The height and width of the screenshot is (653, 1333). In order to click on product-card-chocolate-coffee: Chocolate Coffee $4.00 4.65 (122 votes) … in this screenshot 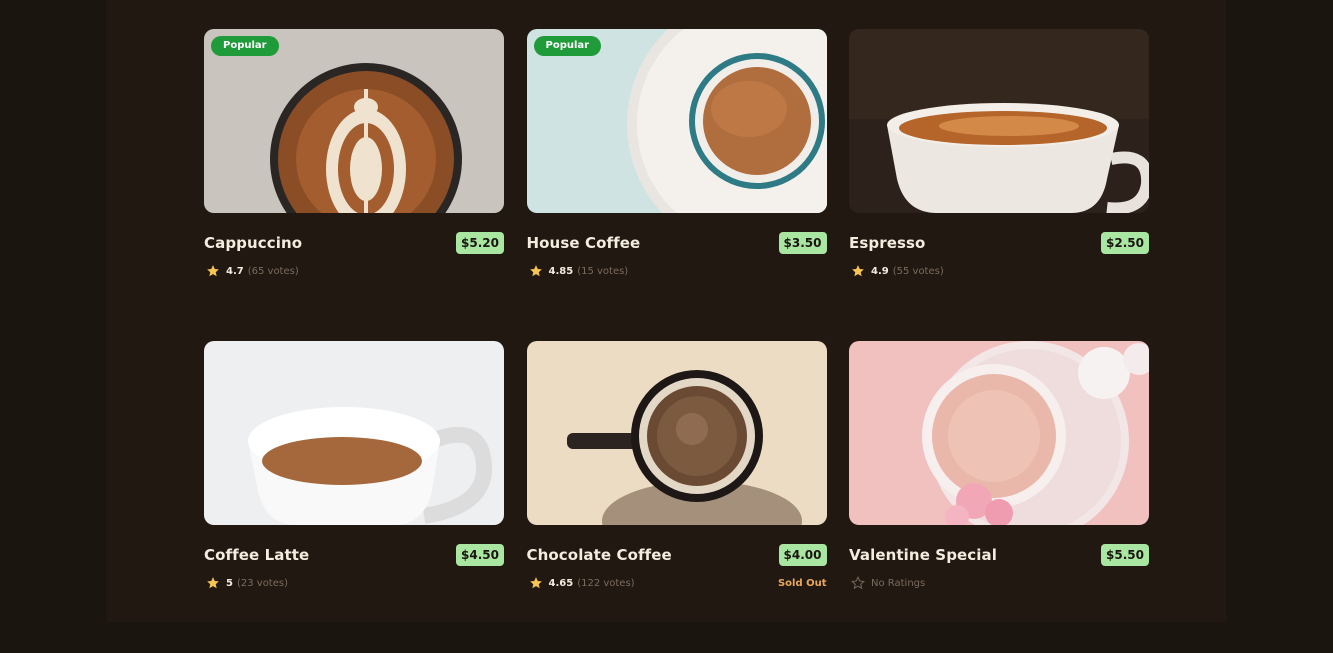, I will do `click(676, 497)`.